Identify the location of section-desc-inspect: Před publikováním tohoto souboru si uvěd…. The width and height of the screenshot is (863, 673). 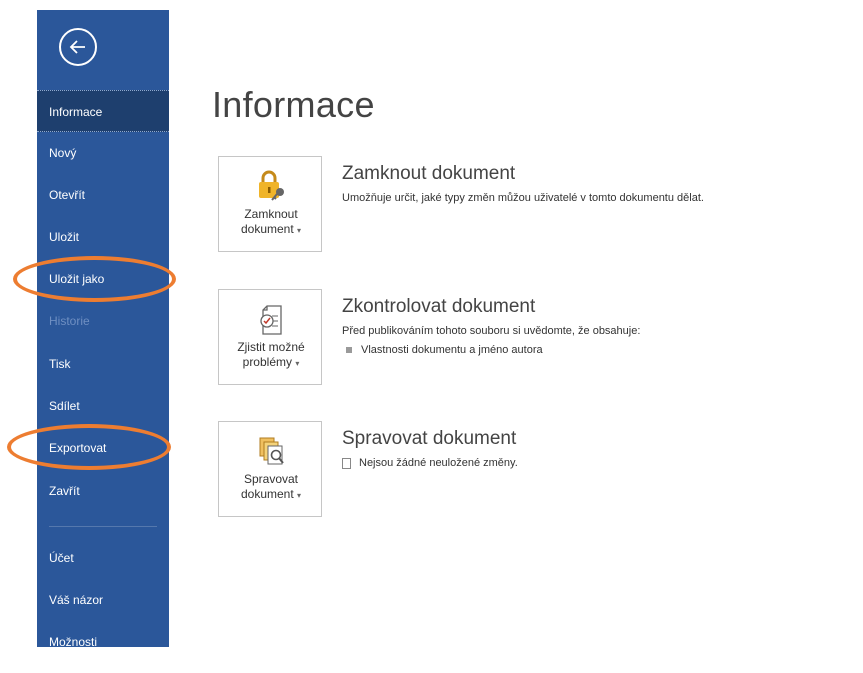
(491, 331).